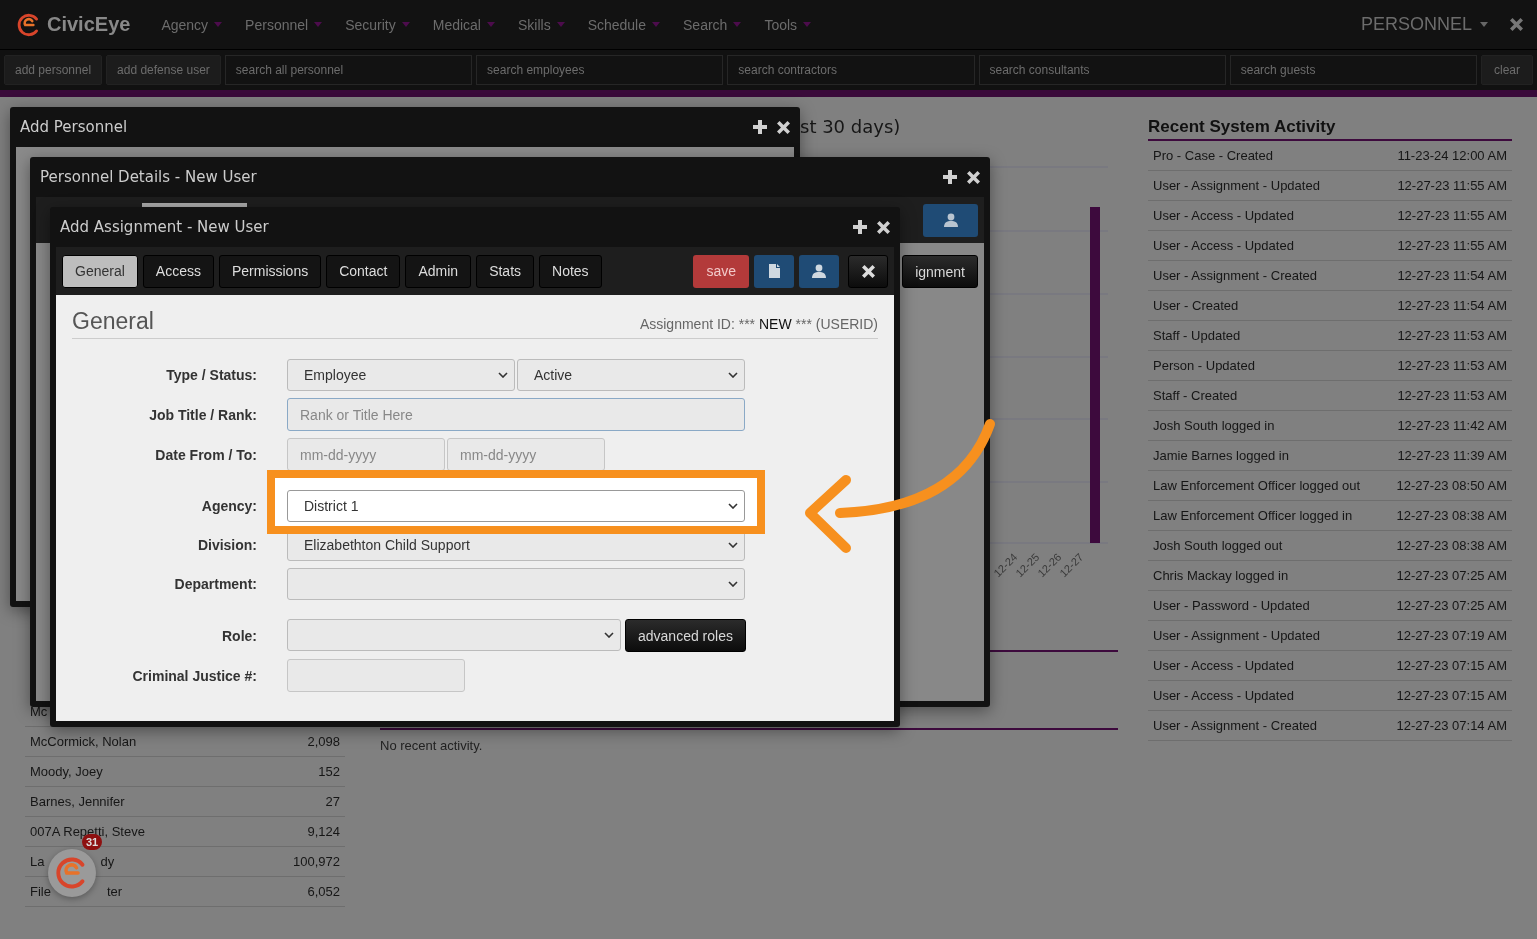  Describe the element at coordinates (721, 271) in the screenshot. I see `save-button: save` at that location.